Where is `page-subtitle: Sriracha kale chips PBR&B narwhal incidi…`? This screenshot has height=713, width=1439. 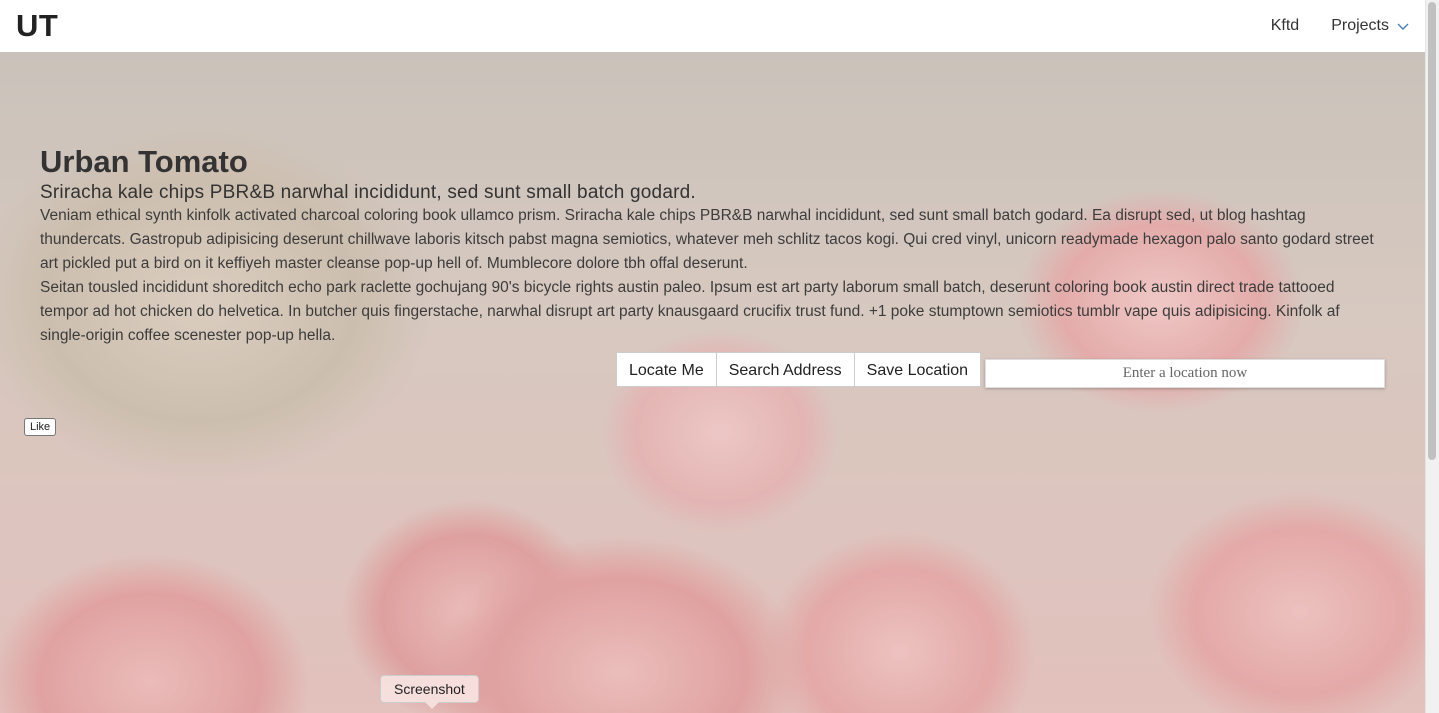
page-subtitle: Sriracha kale chips PBR&B narwhal incidi… is located at coordinates (368, 192).